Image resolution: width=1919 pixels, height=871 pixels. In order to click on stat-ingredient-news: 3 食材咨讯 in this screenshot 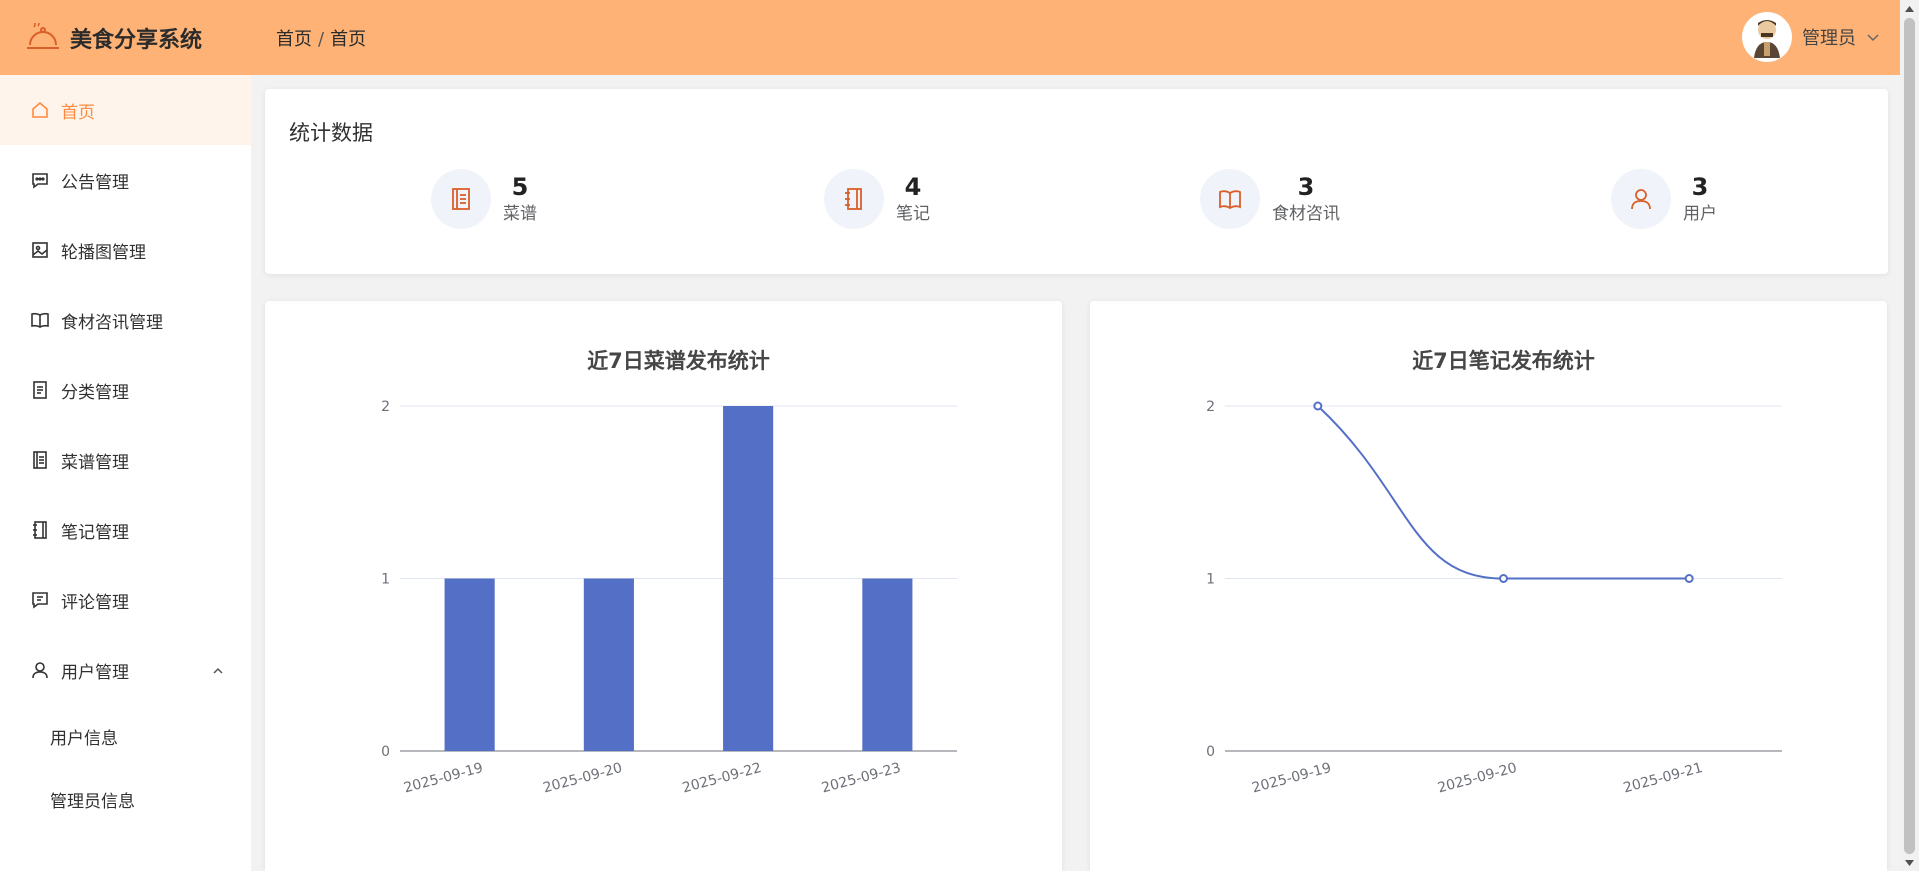, I will do `click(1270, 199)`.